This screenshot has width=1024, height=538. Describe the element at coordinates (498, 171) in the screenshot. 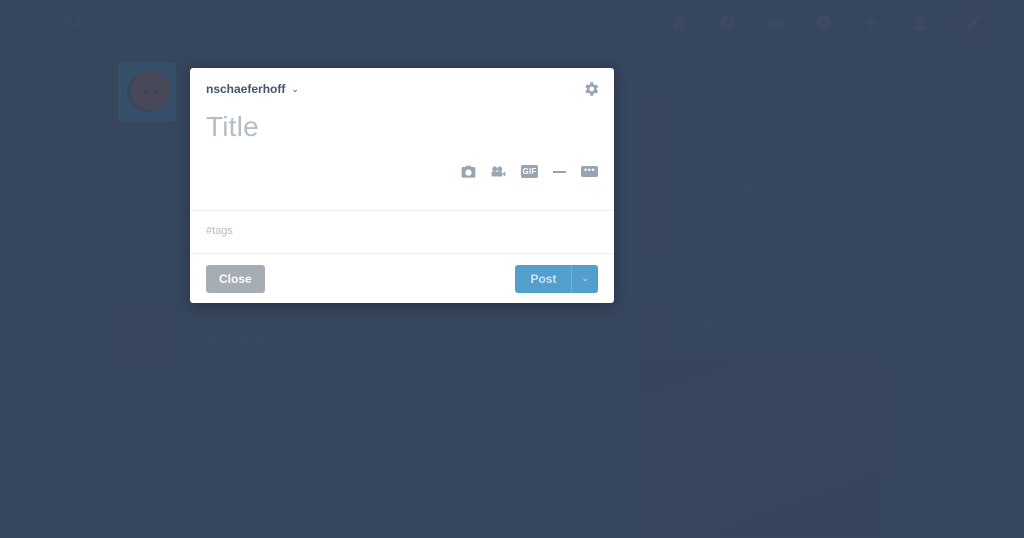

I see `video-icon` at that location.